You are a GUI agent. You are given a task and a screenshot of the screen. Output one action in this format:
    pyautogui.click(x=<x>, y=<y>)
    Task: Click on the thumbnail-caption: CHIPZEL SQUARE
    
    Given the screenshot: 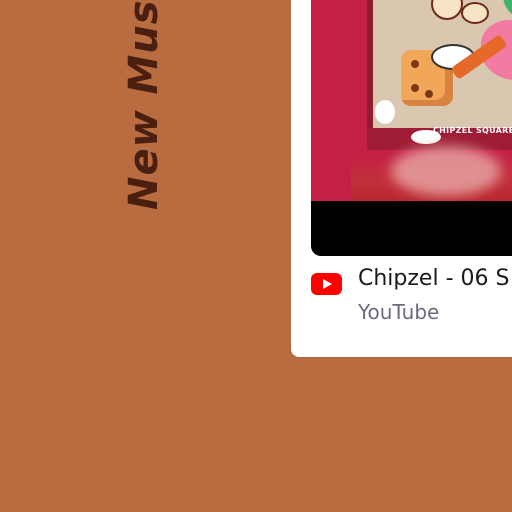 What is the action you would take?
    pyautogui.click(x=472, y=130)
    